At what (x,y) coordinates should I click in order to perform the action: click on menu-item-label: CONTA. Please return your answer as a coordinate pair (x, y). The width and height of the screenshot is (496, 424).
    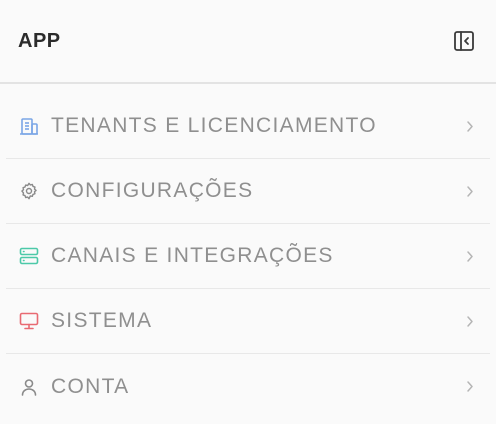
    Looking at the image, I should click on (90, 386).